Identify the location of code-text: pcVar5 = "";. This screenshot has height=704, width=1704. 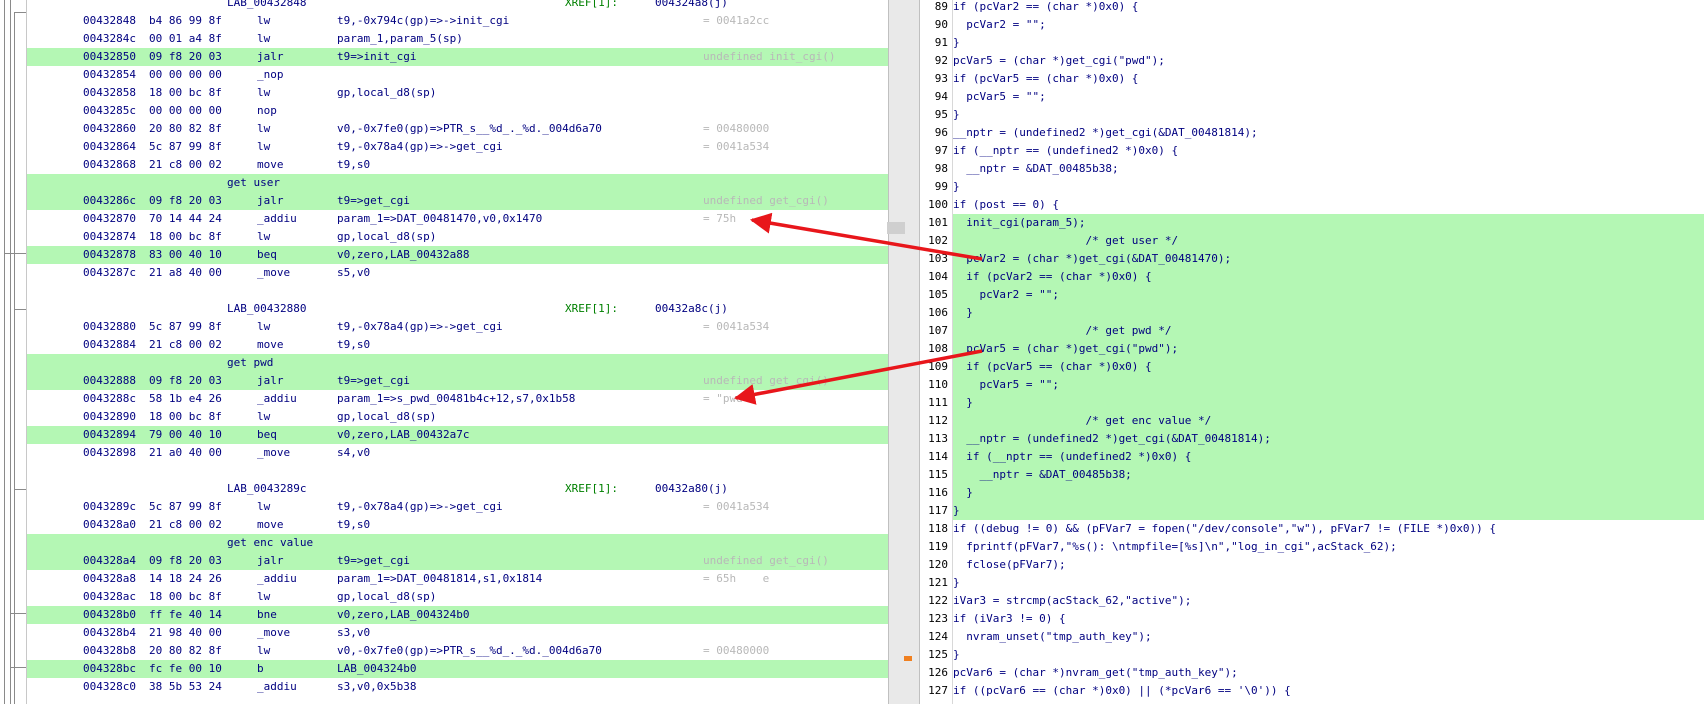
(1328, 385).